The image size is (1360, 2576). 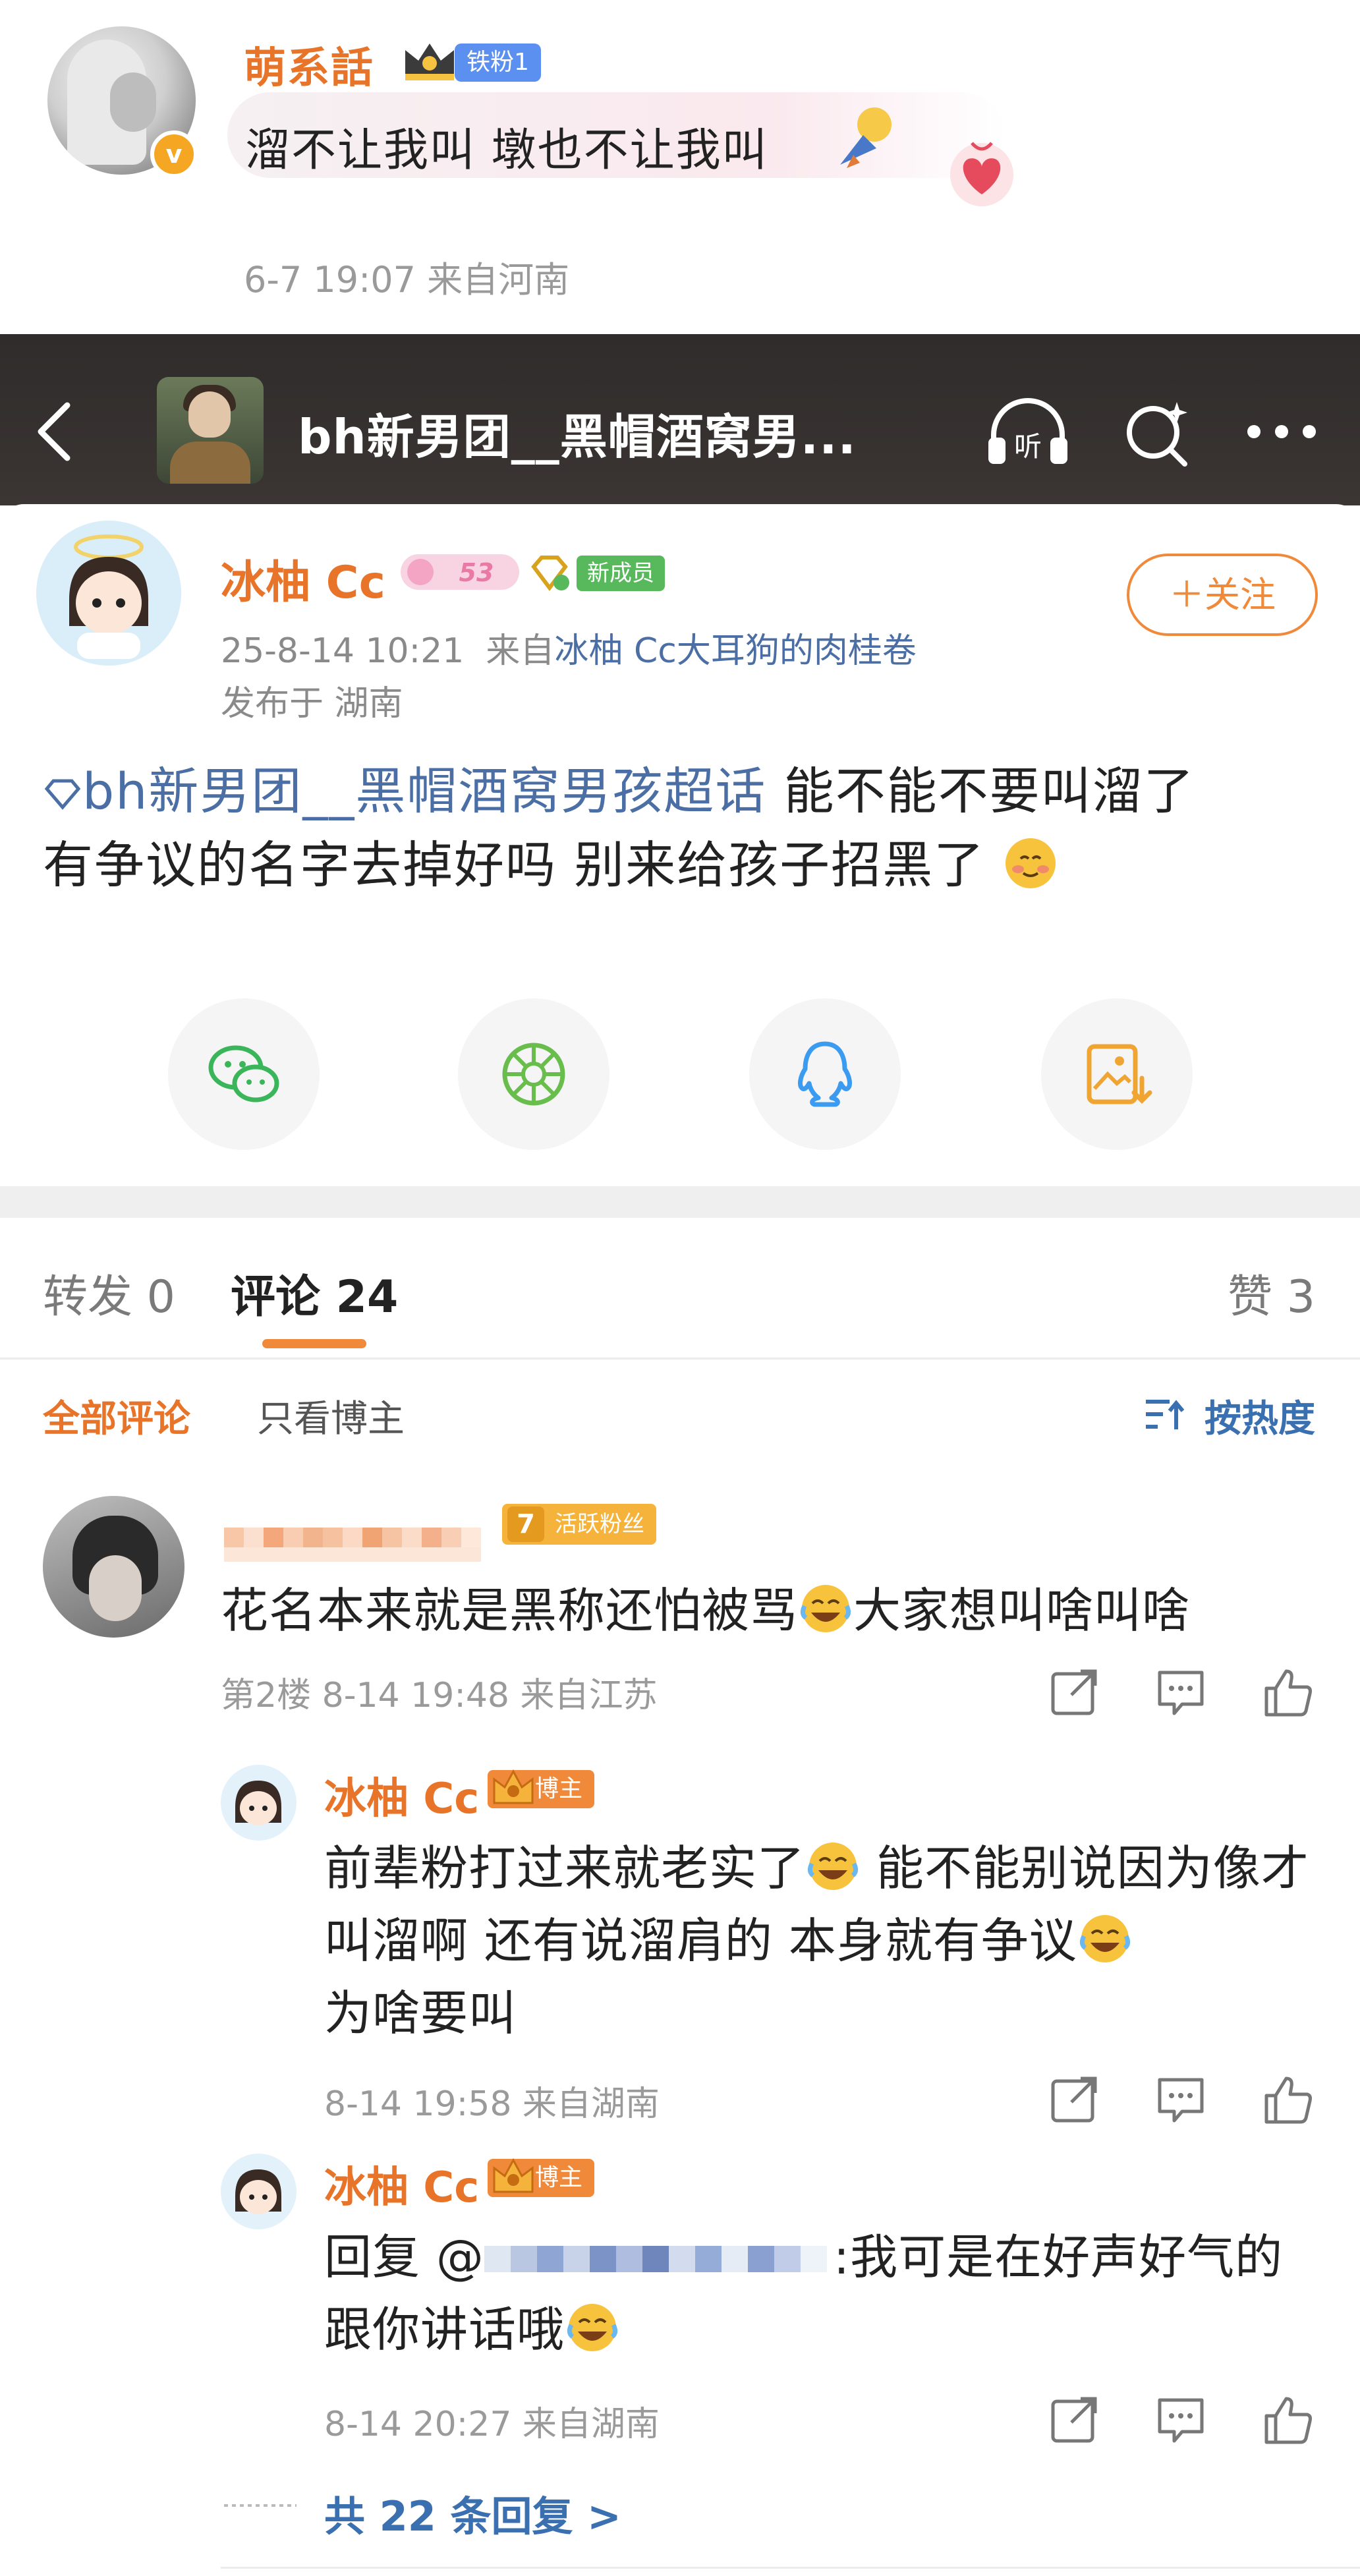 What do you see at coordinates (506, 151) in the screenshot?
I see `comment-text: 溜不让我叫 墩也不让我叫` at bounding box center [506, 151].